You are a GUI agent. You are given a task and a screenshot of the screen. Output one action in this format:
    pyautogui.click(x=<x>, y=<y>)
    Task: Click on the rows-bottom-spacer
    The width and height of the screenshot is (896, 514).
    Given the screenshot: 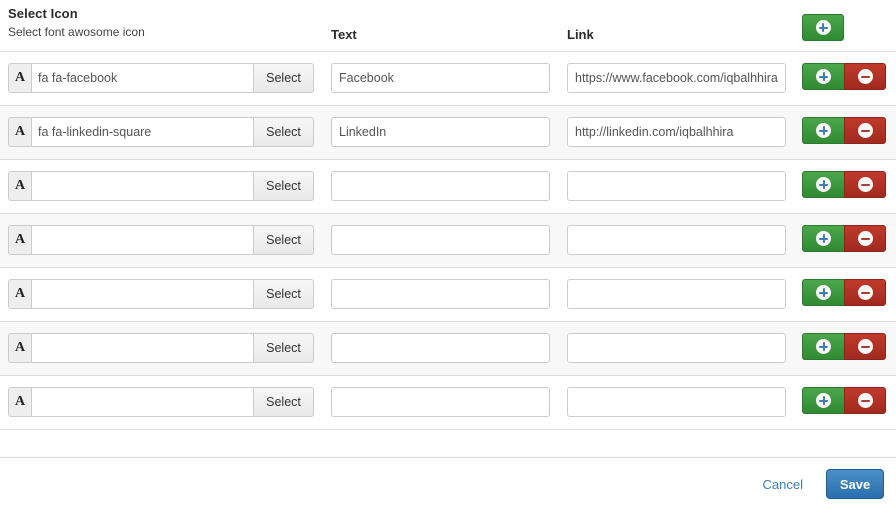 What is the action you would take?
    pyautogui.click(x=448, y=443)
    